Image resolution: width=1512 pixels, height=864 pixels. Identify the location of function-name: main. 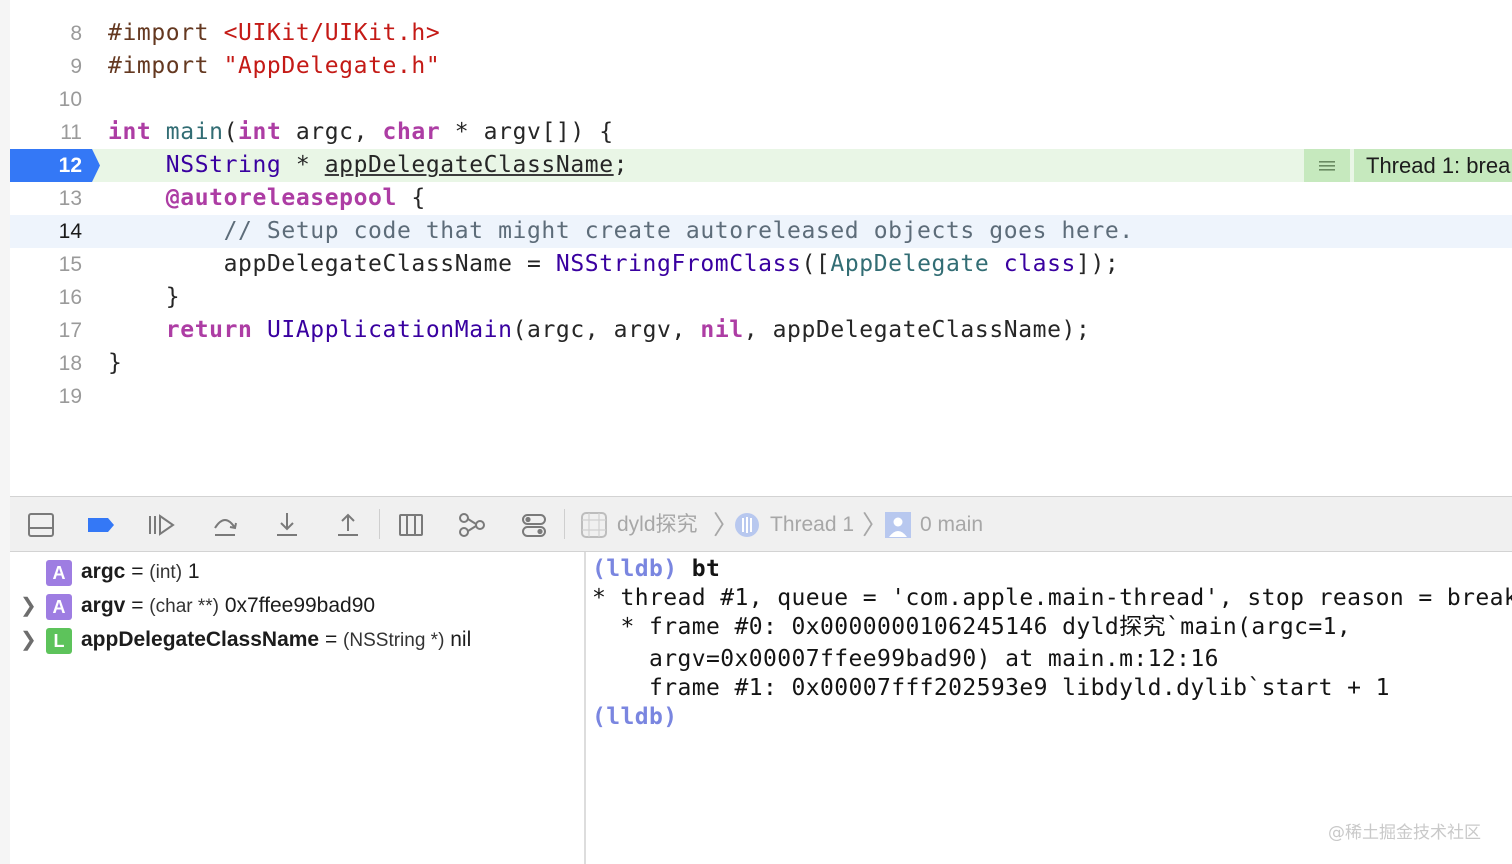
(194, 132).